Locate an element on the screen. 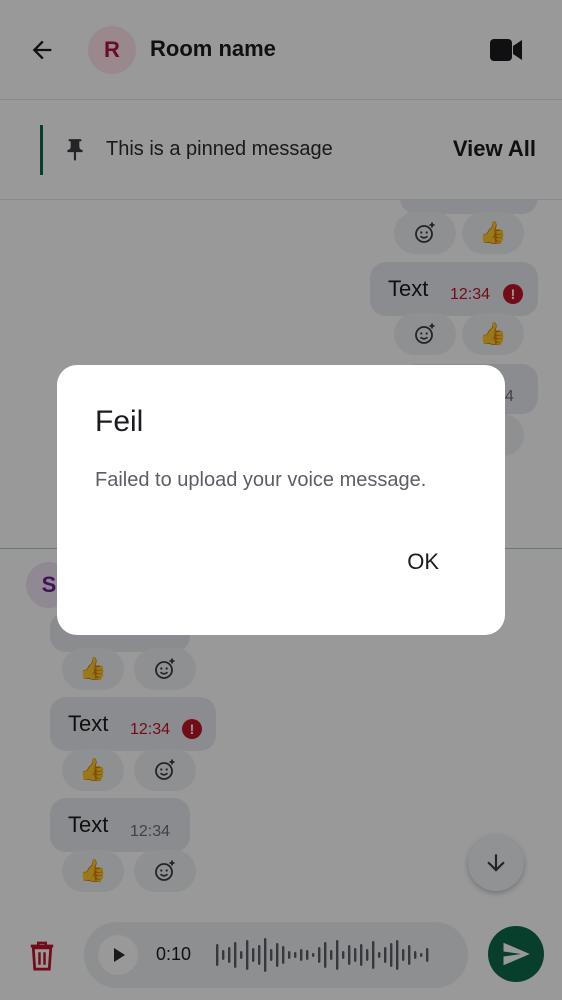 This screenshot has height=1000, width=562. ok-button: OK is located at coordinates (423, 562).